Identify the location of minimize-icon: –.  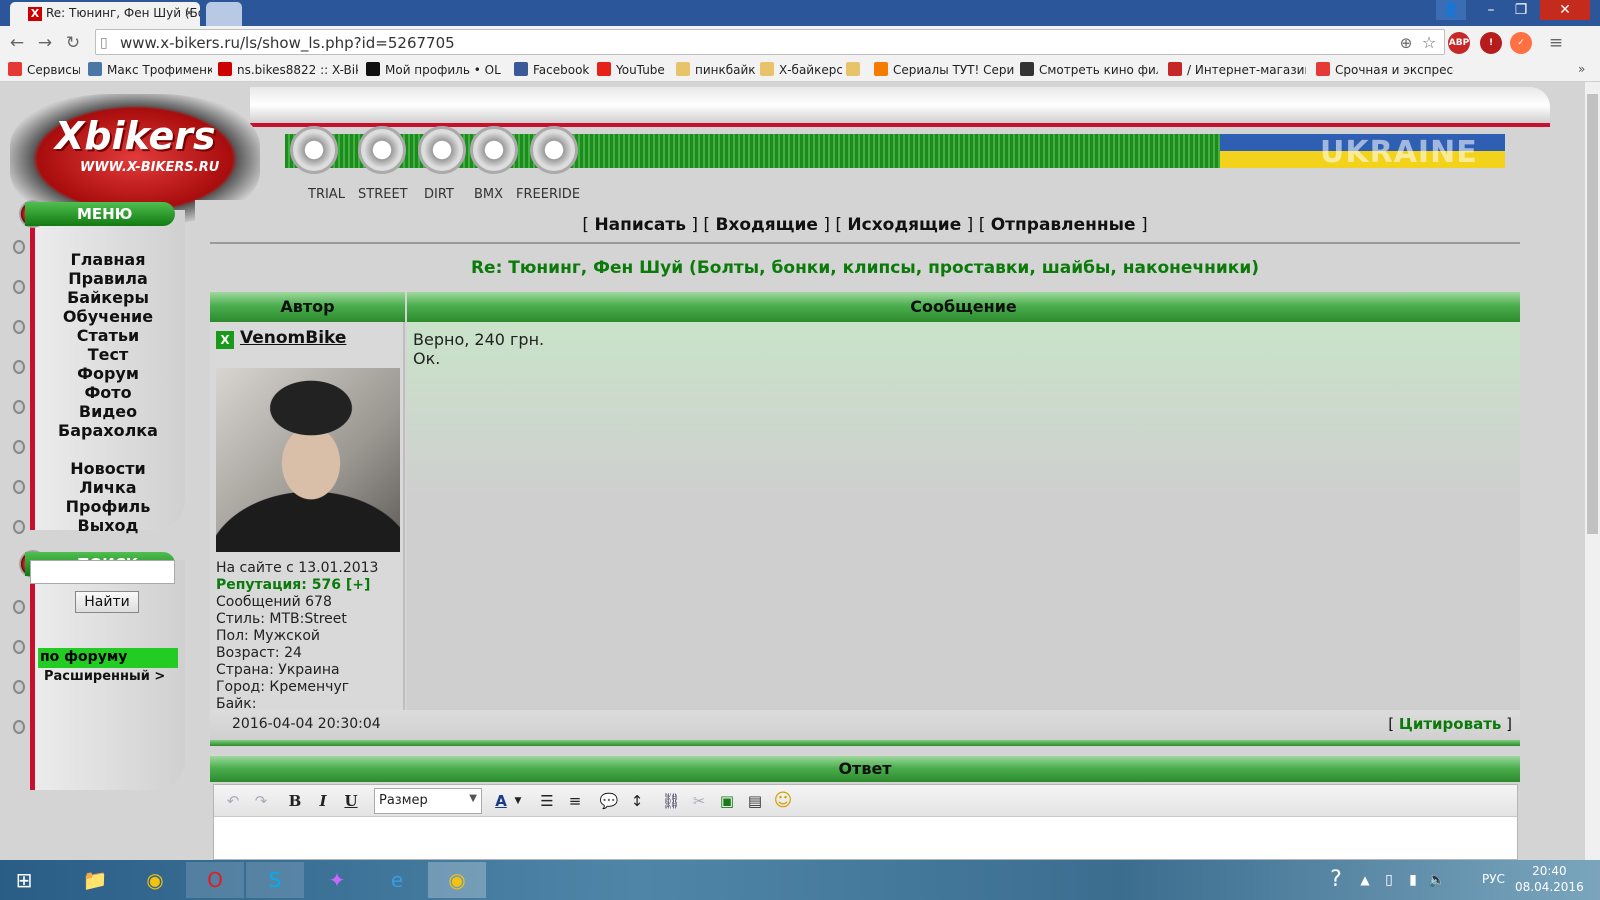
(1491, 10).